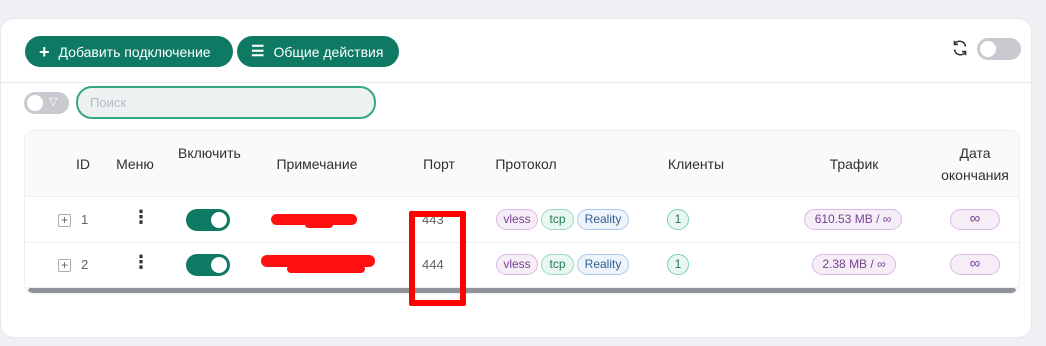  What do you see at coordinates (83, 164) in the screenshot?
I see `column-header-id: ID` at bounding box center [83, 164].